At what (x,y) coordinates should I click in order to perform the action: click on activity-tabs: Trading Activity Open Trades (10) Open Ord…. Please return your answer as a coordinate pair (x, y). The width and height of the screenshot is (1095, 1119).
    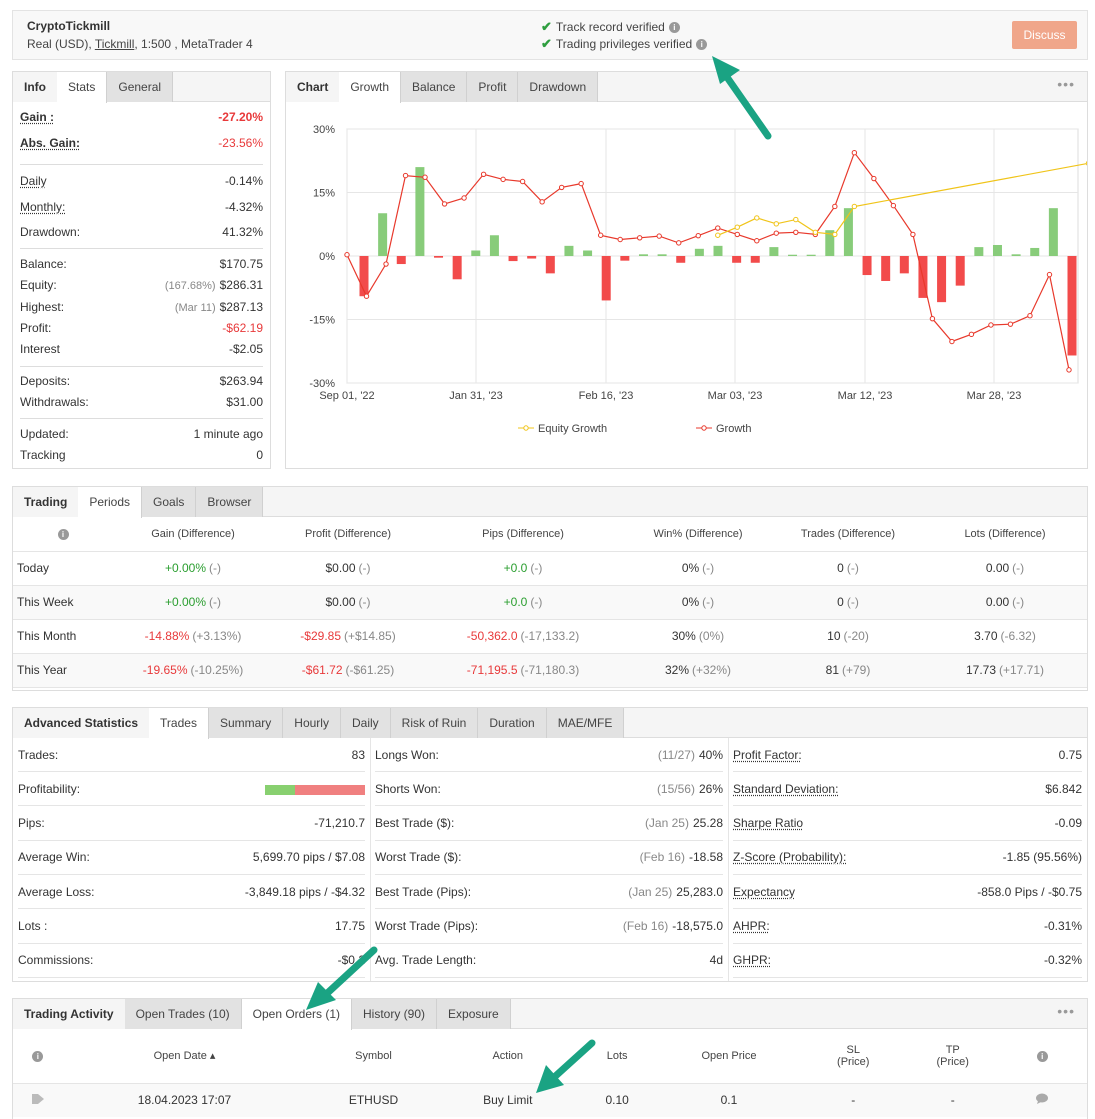
    Looking at the image, I should click on (550, 1014).